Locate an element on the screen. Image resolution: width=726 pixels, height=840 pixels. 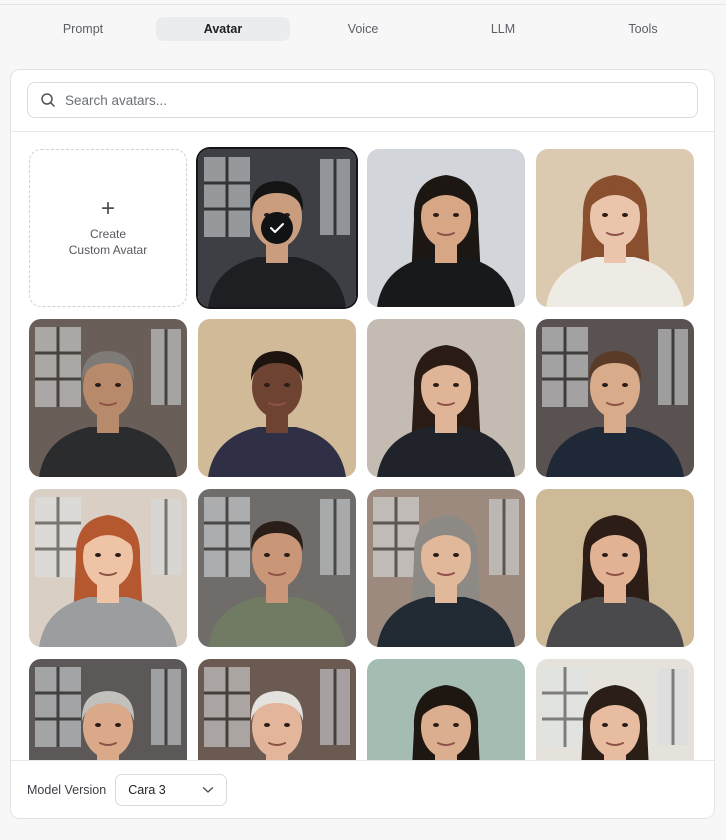
model-version-label: Model Version is located at coordinates (67, 789).